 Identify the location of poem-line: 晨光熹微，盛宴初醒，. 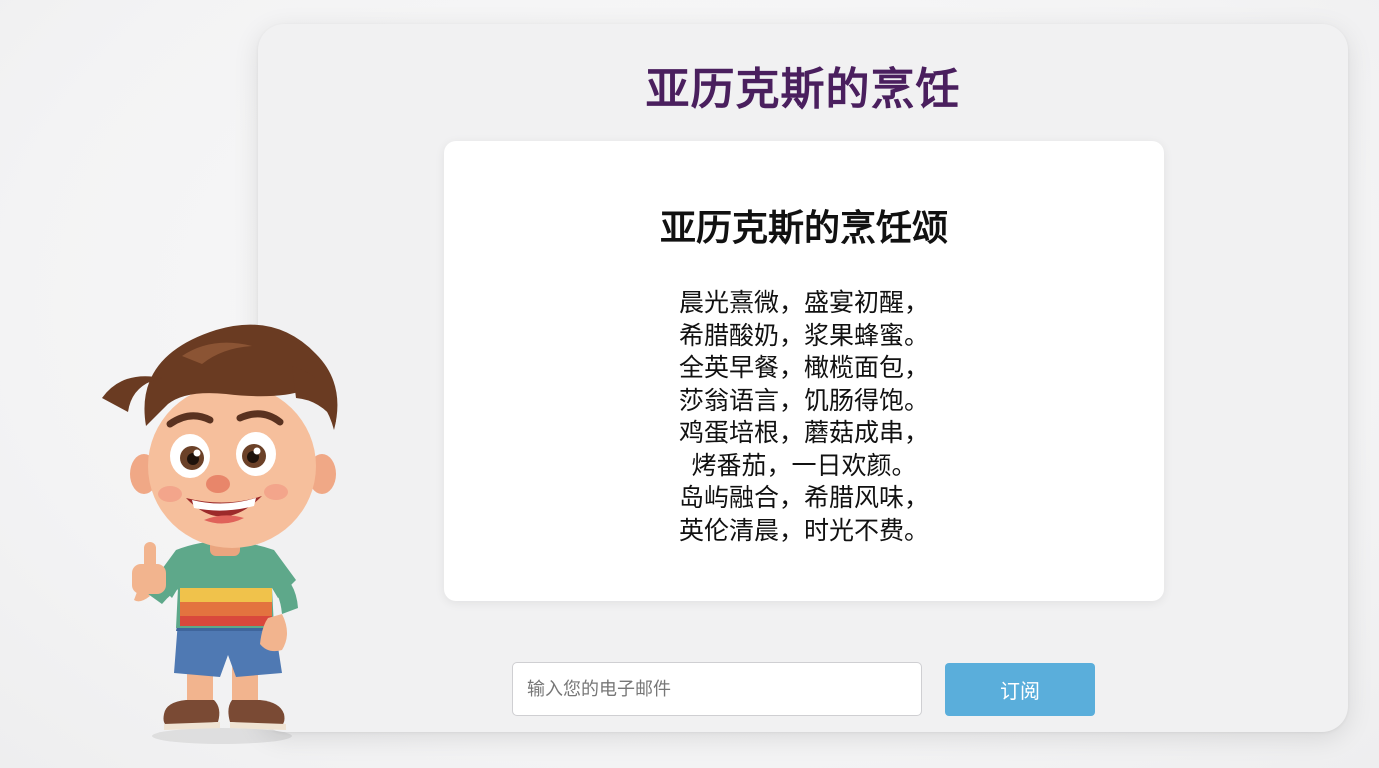
(803, 302).